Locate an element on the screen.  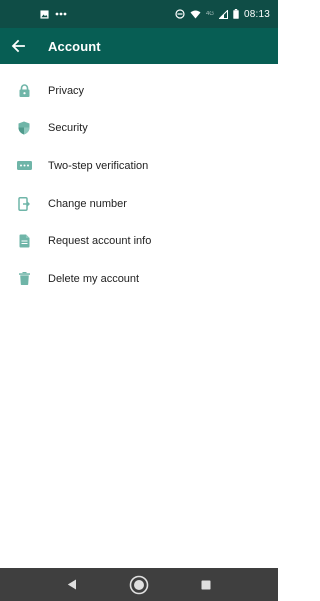
menu-item-change-number: Change number is located at coordinates (139, 204).